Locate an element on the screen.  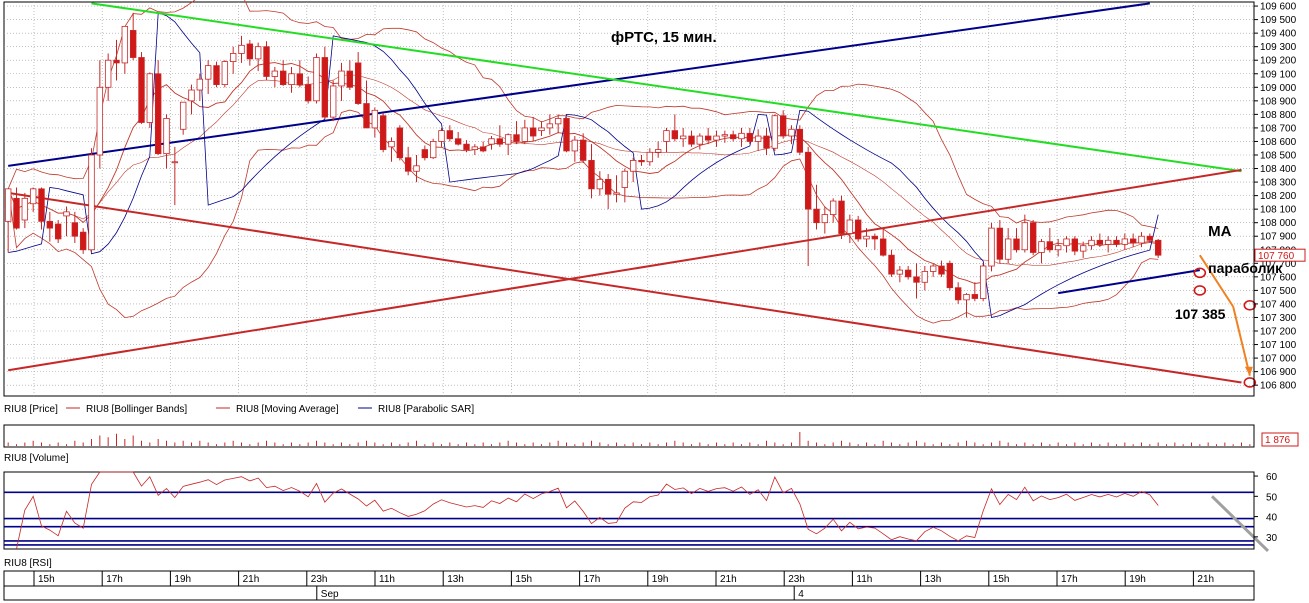
price-tick-label: 108 100 is located at coordinates (1278, 210).